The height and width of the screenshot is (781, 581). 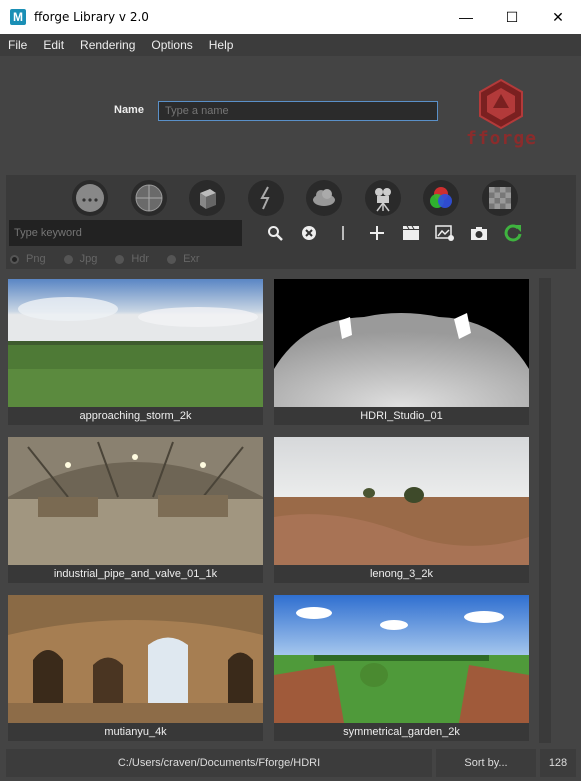 I want to click on asset-card: mutianyu_4k, so click(x=135, y=668).